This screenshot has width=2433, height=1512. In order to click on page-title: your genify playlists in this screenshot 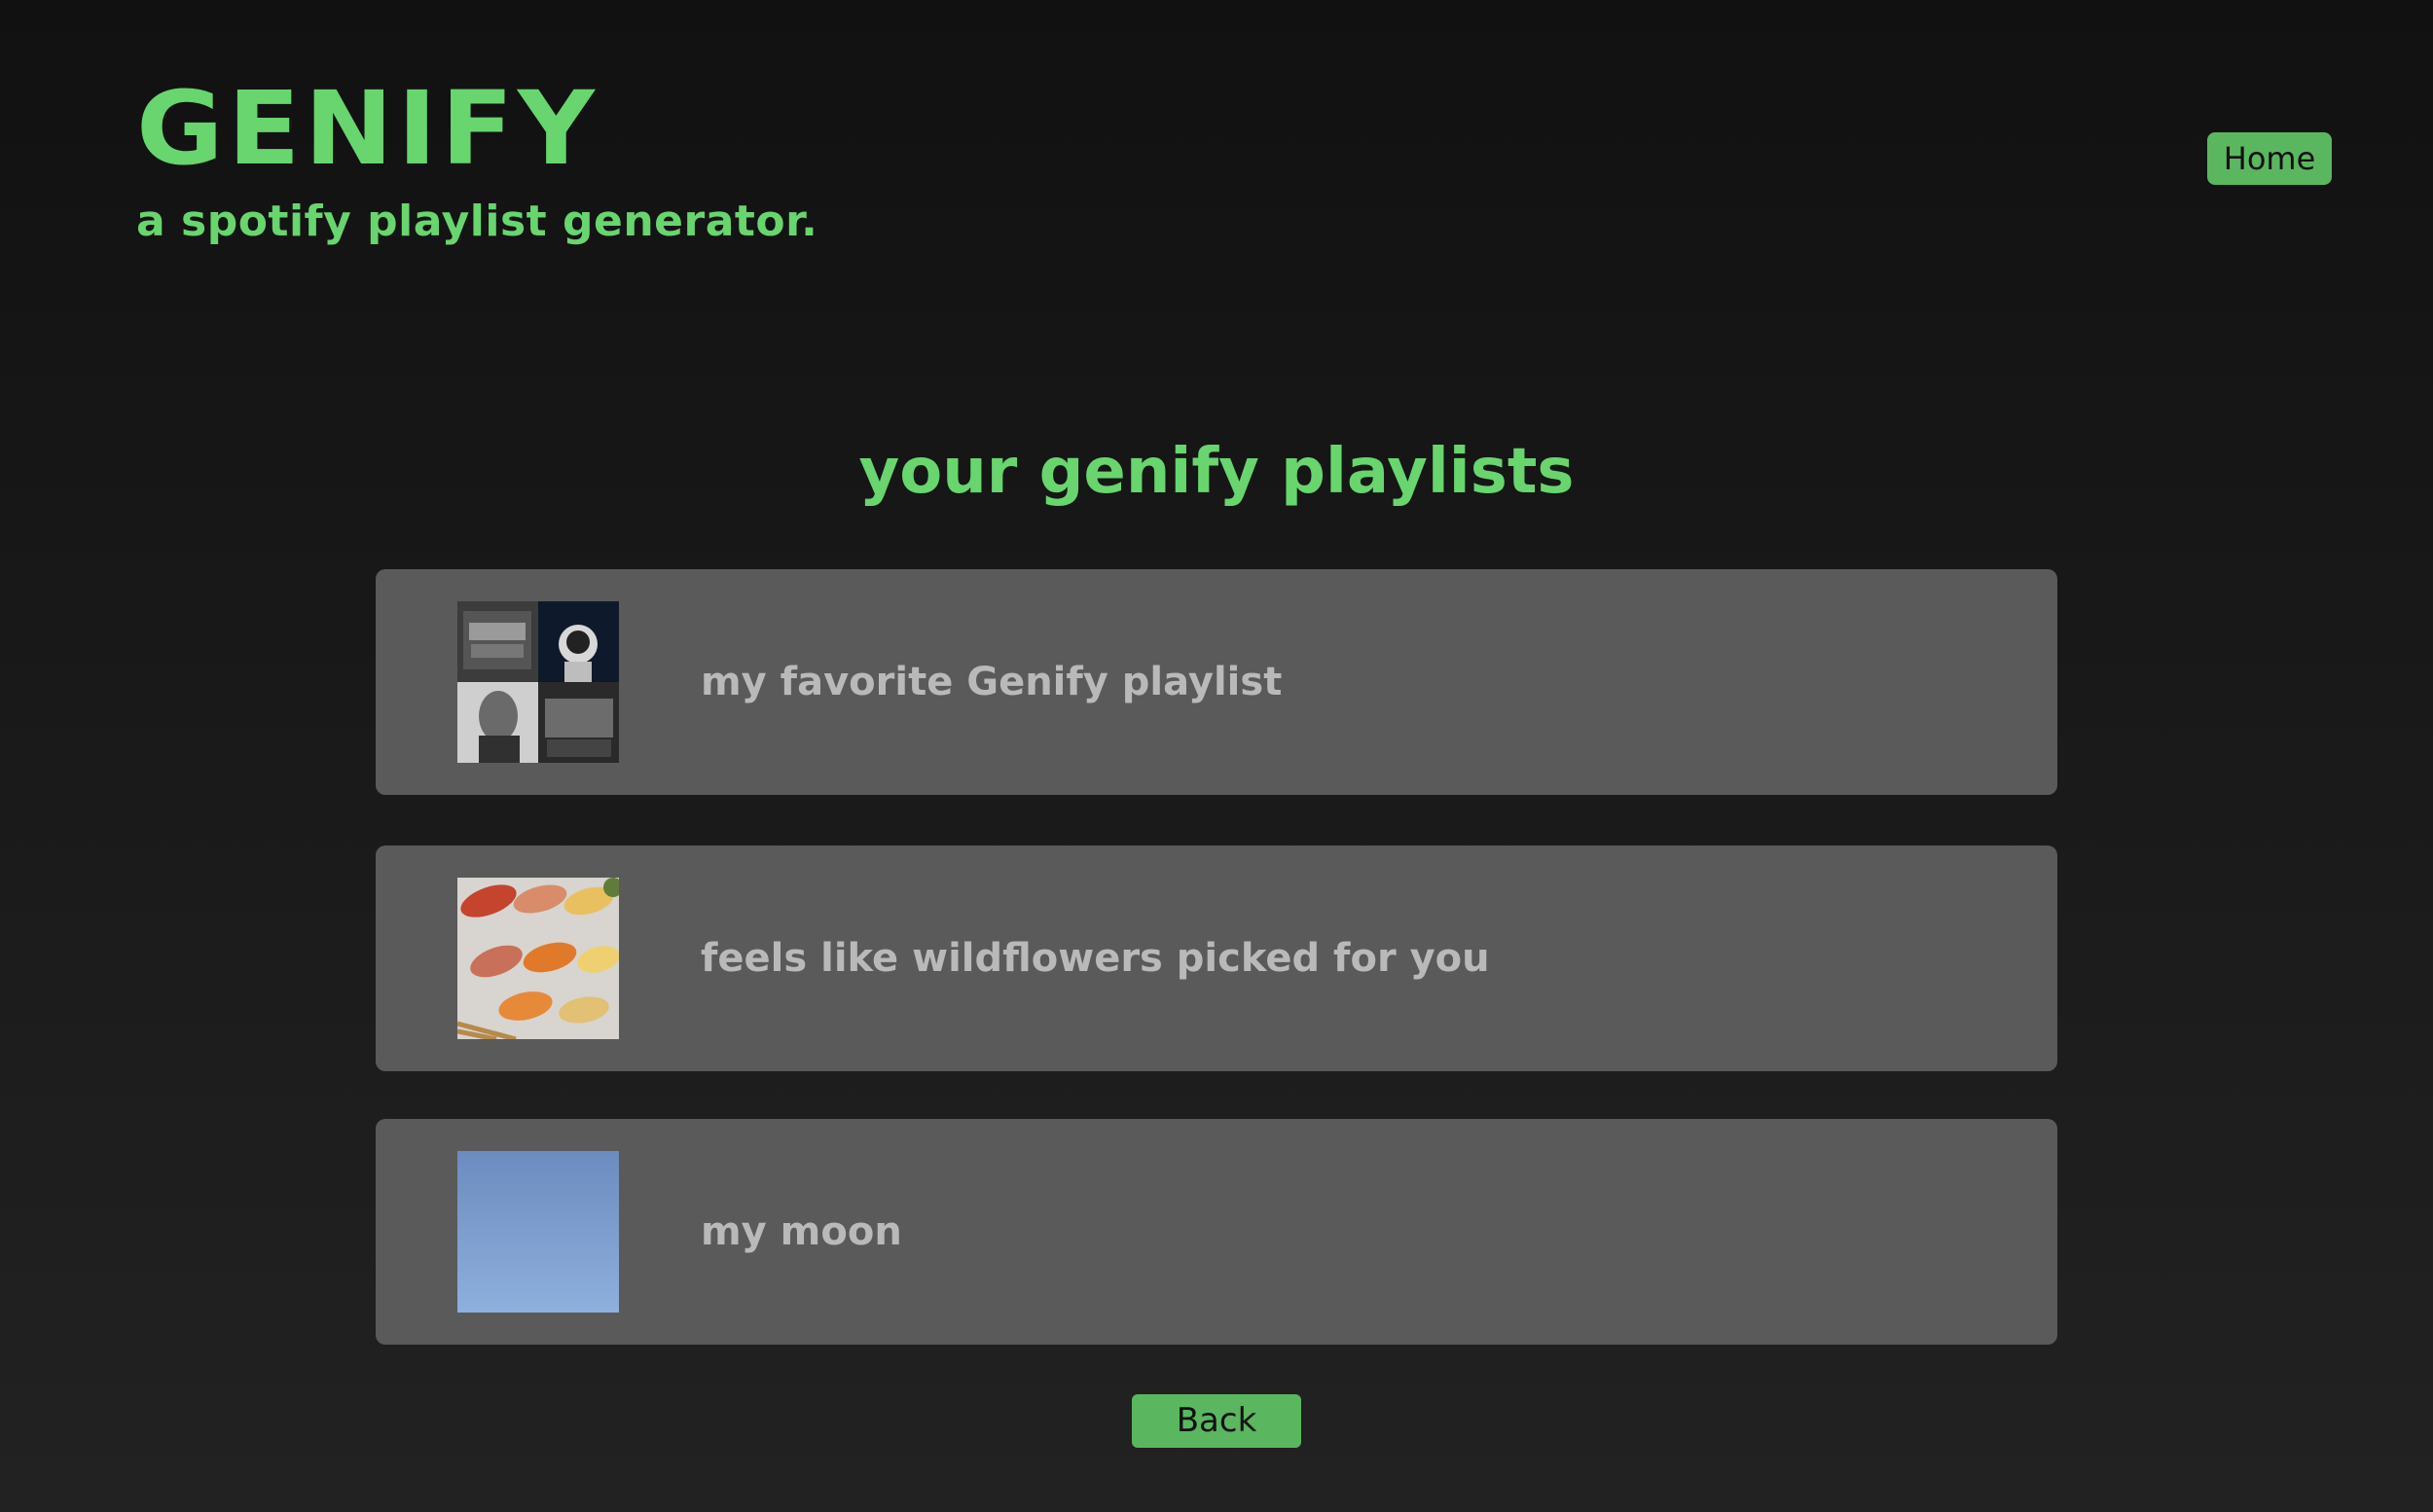, I will do `click(1216, 472)`.